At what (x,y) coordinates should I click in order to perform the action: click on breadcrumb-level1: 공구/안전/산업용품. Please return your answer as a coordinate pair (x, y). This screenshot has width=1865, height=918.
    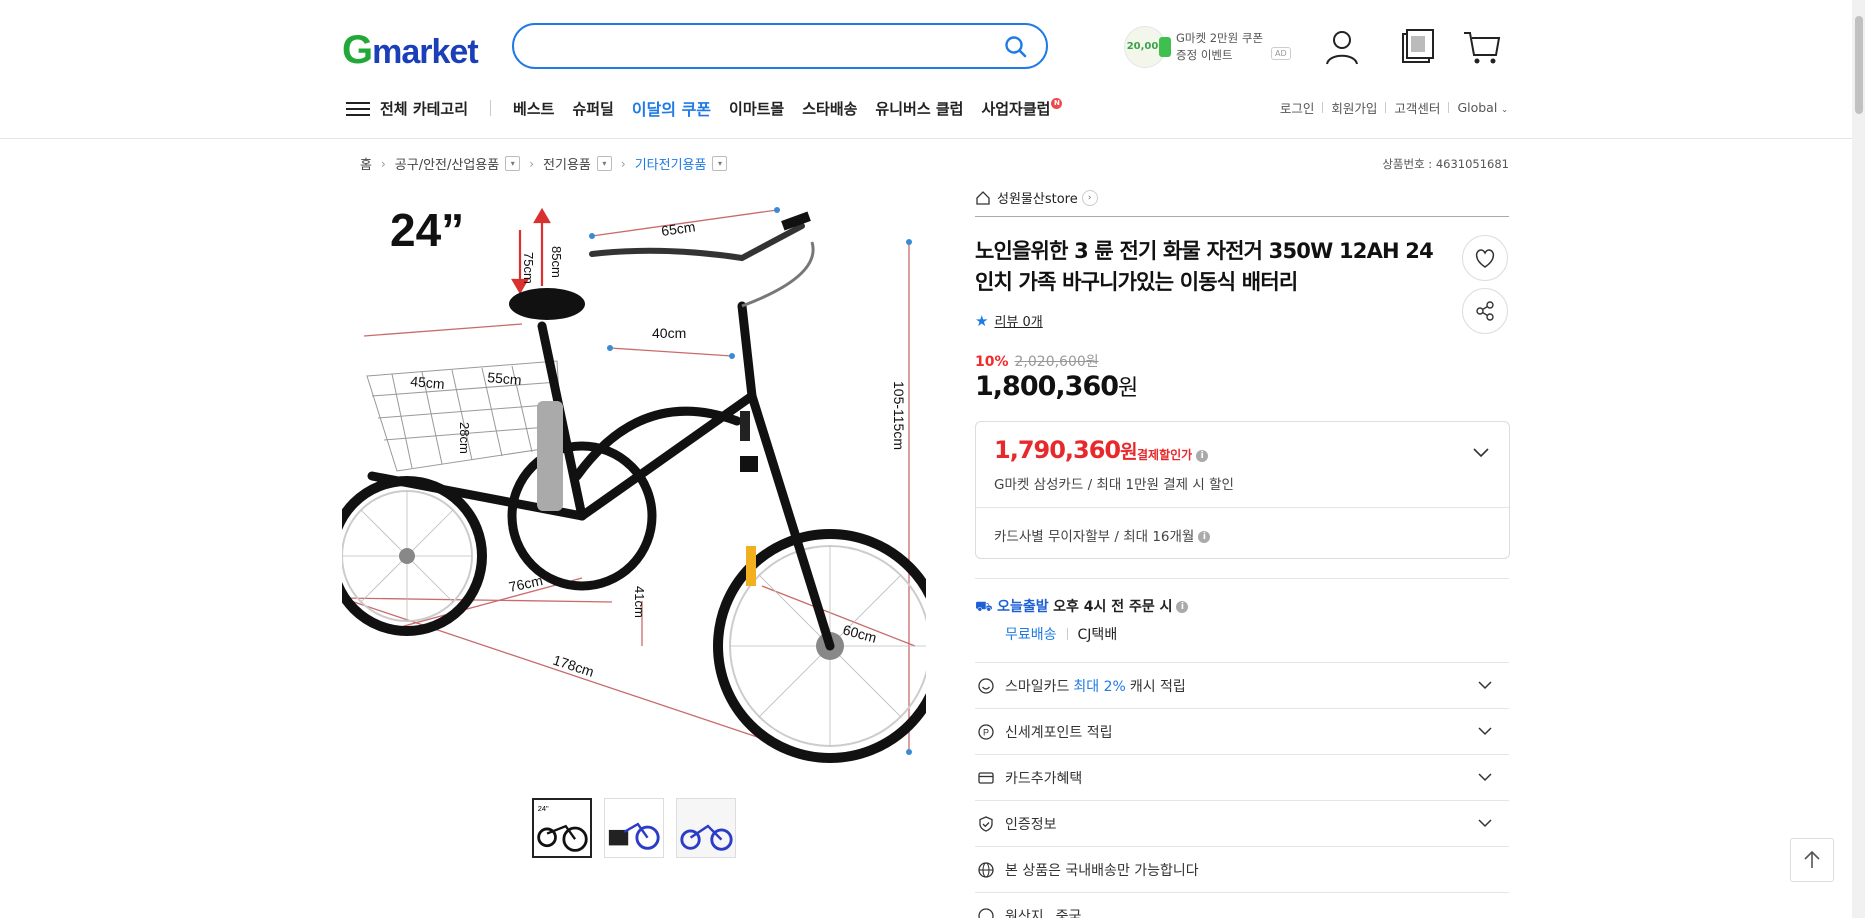
    Looking at the image, I should click on (447, 163).